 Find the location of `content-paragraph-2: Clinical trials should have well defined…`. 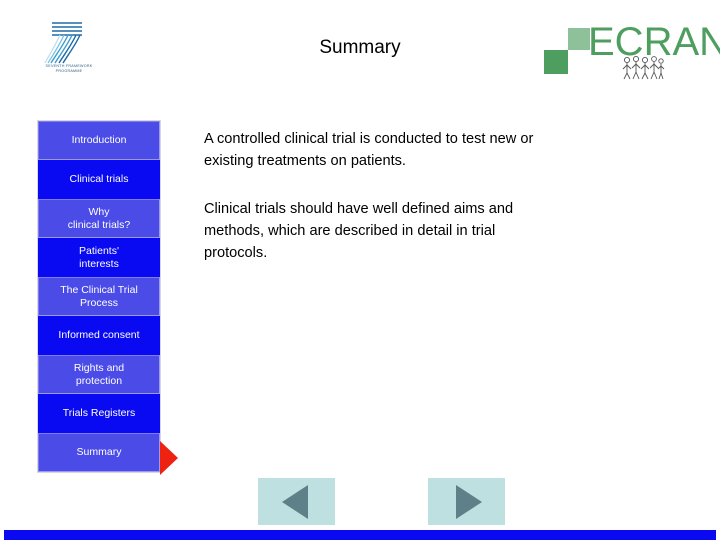

content-paragraph-2: Clinical trials should have well defined… is located at coordinates (359, 231).